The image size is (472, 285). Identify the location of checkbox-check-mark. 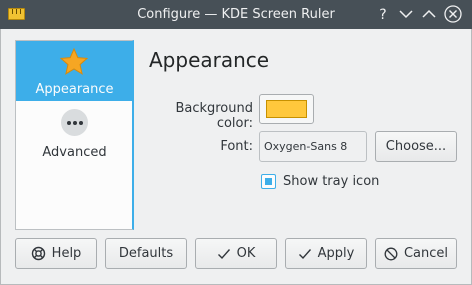
(268, 181).